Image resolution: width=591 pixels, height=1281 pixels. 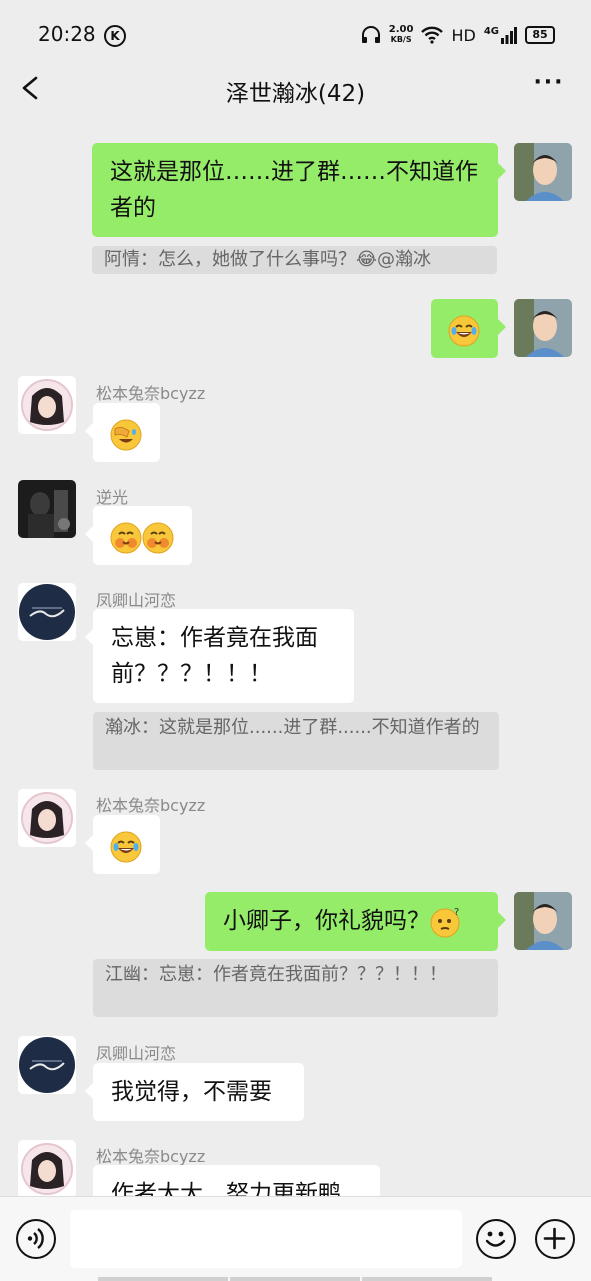 What do you see at coordinates (67, 34) in the screenshot?
I see `status-time: 20:28` at bounding box center [67, 34].